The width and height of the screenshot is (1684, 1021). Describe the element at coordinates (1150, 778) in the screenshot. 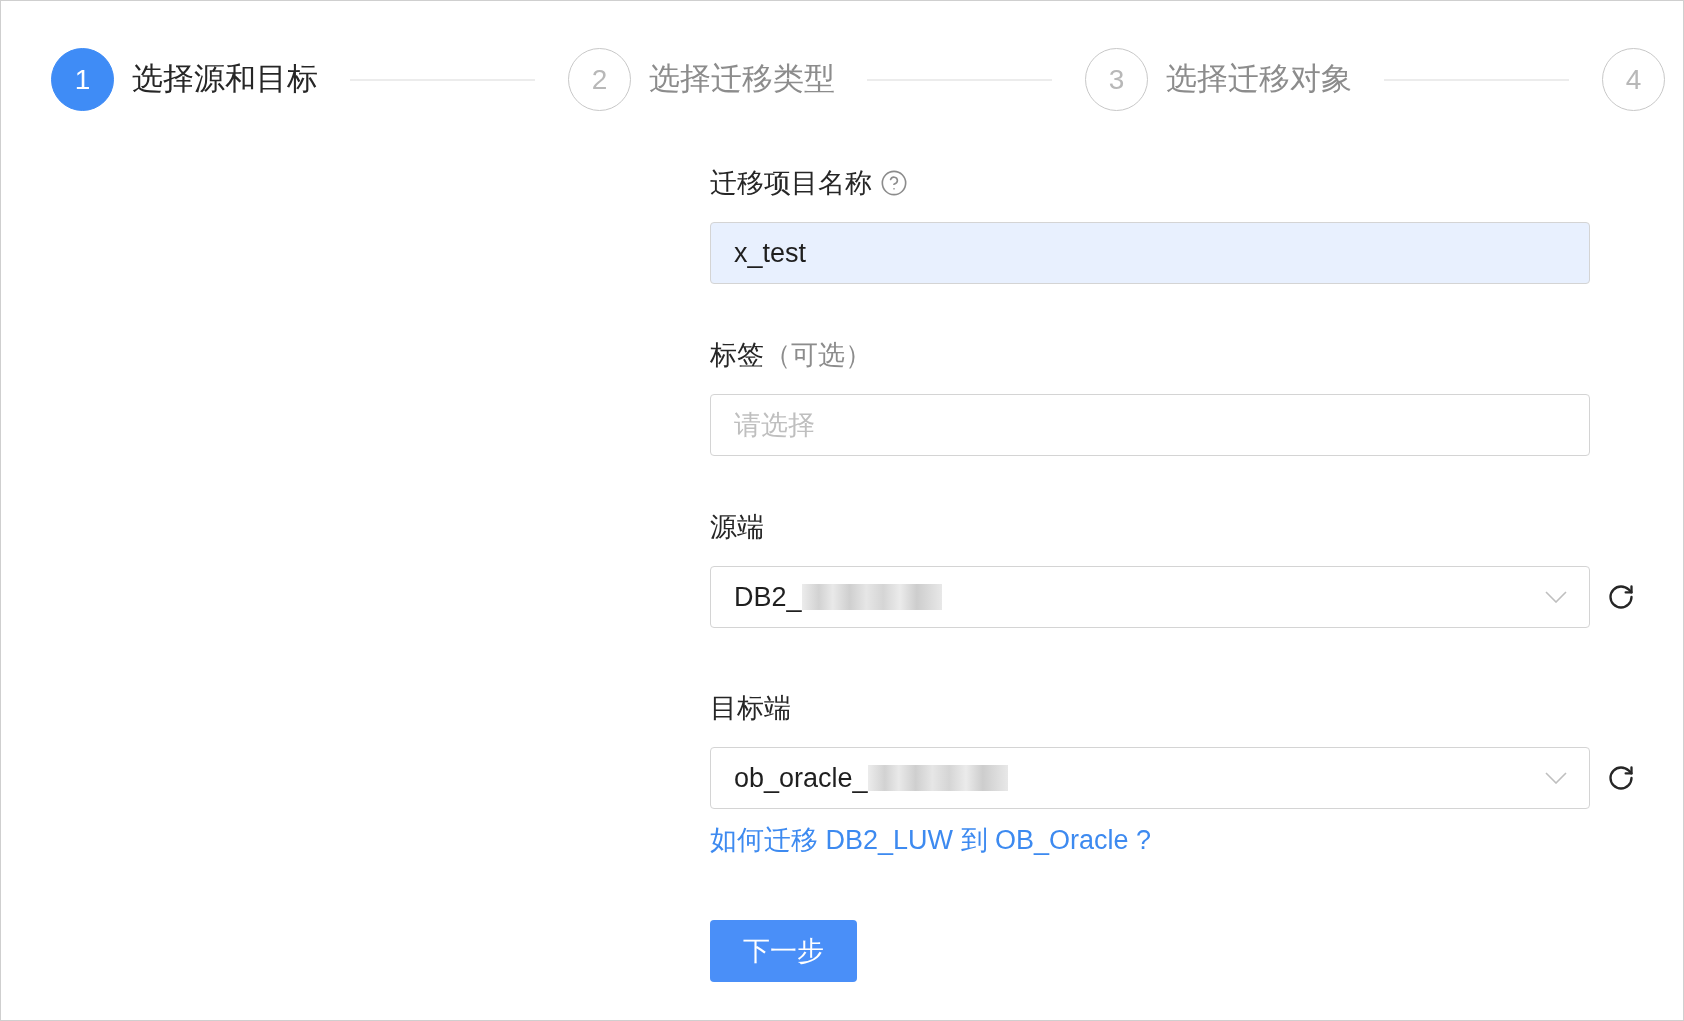

I see `select-field: ob_oracle_` at that location.